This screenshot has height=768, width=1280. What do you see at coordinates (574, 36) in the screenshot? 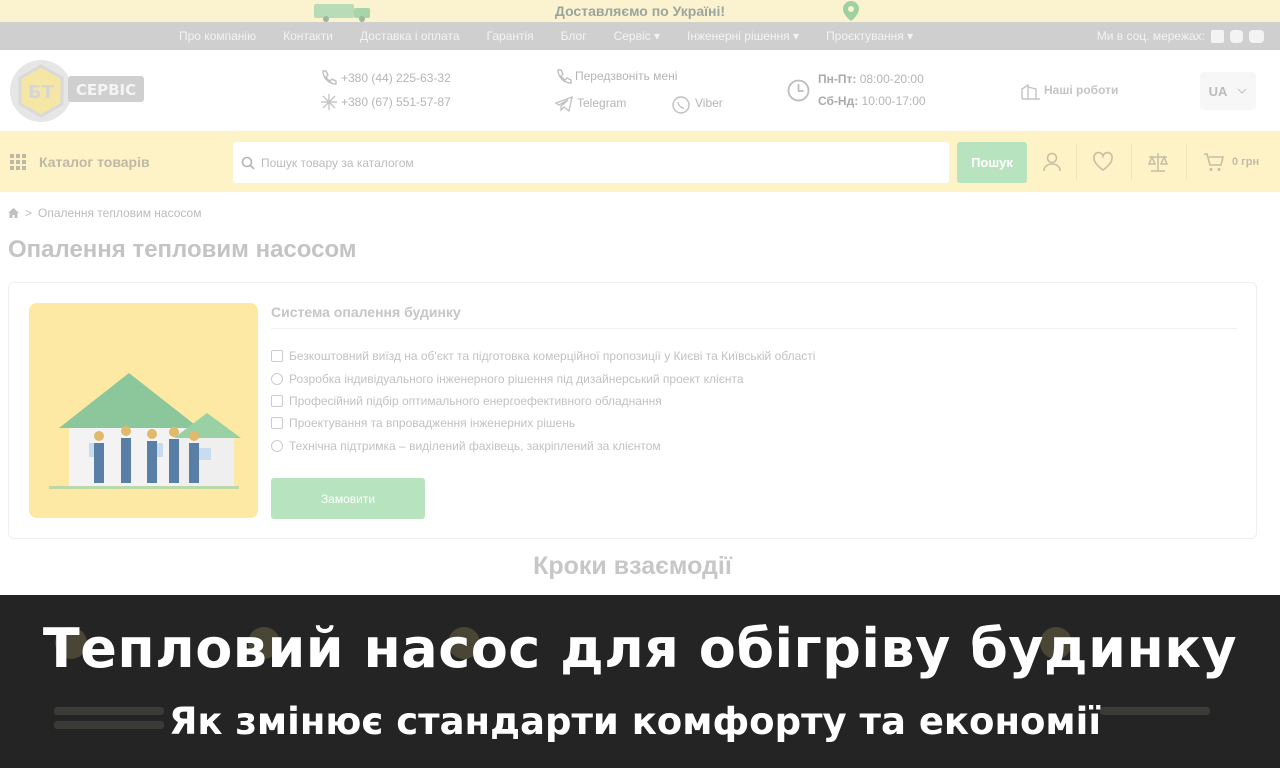
I see `nav-blog: Блог` at bounding box center [574, 36].